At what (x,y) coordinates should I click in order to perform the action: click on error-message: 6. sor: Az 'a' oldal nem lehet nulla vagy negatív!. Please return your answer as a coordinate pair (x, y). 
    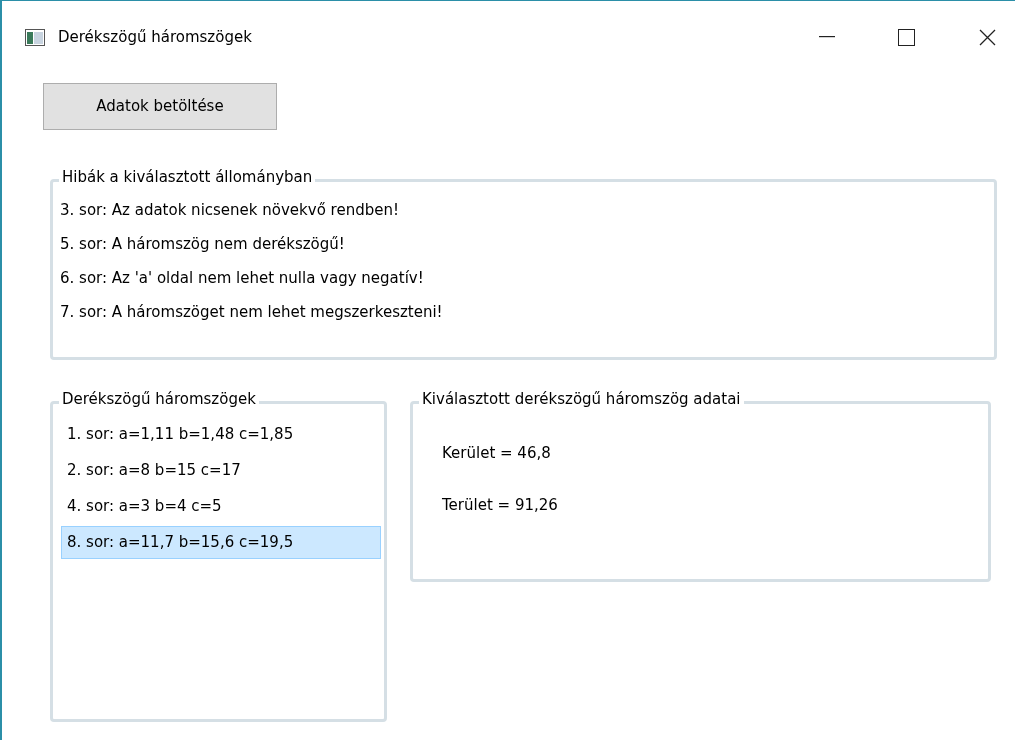
    Looking at the image, I should click on (242, 278).